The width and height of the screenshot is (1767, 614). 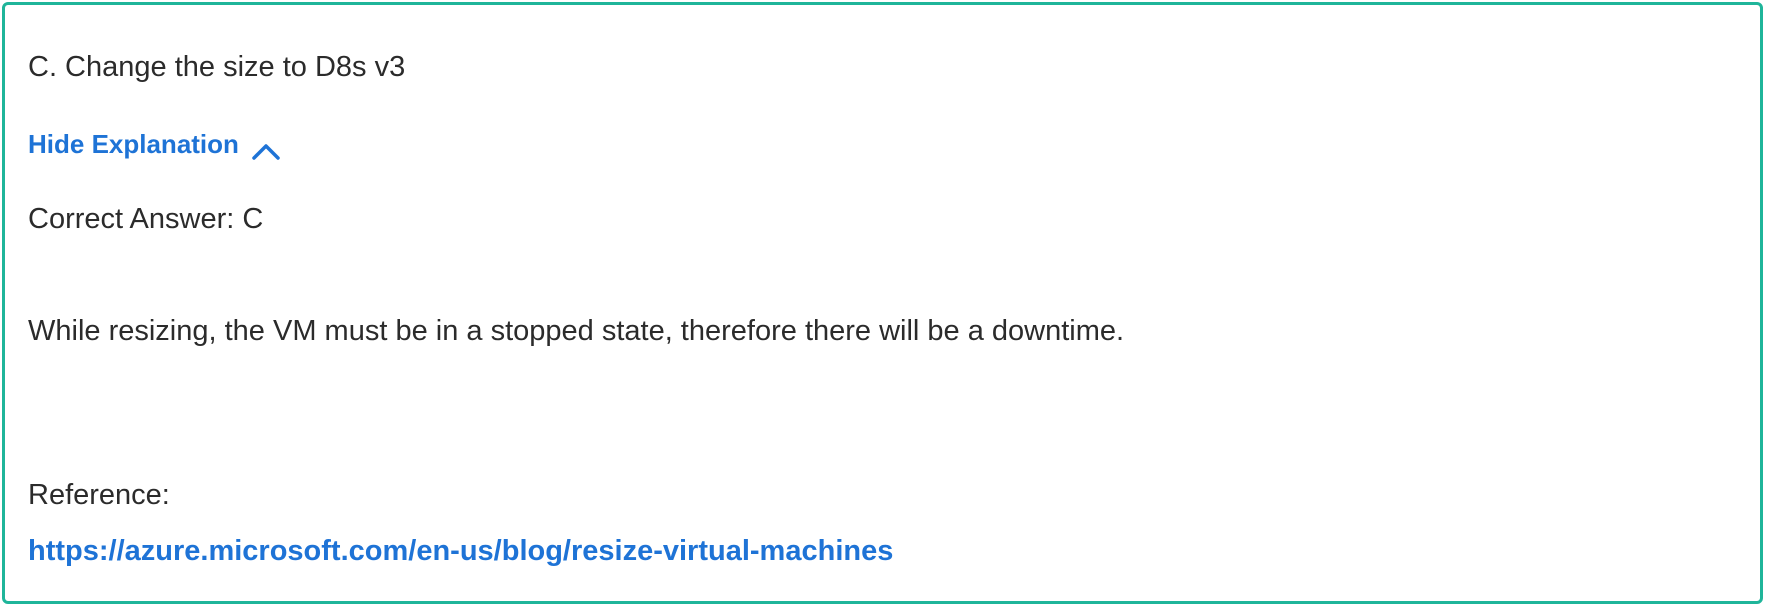 I want to click on chevron-up-icon, so click(x=266, y=148).